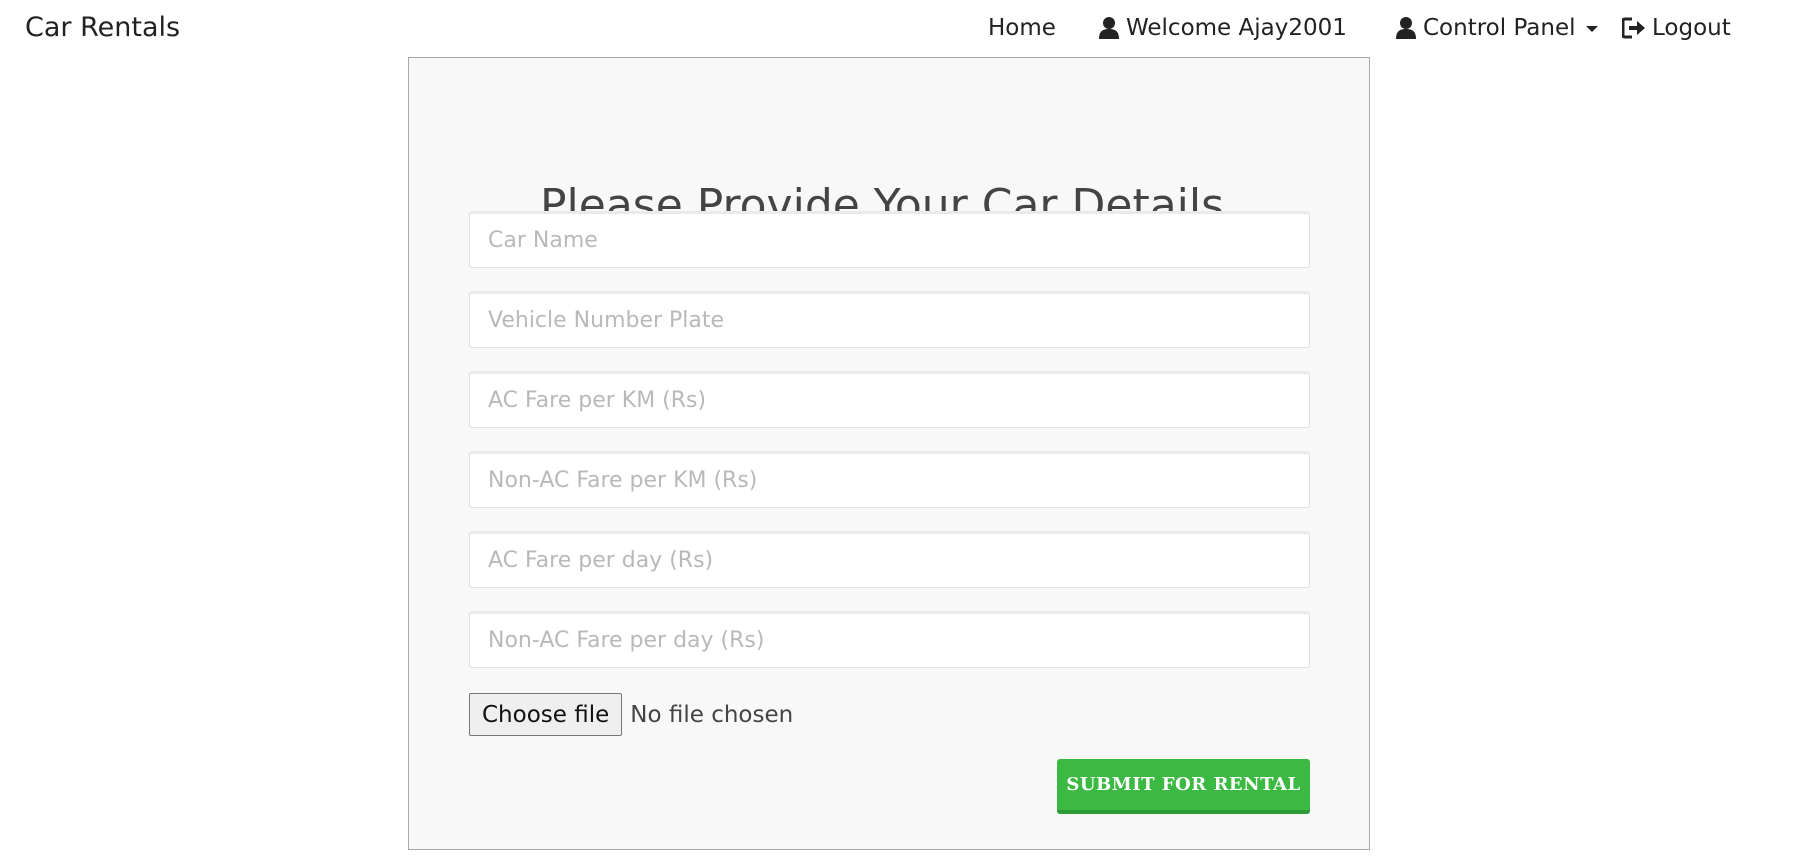 The image size is (1807, 859). I want to click on logout-icon, so click(1634, 28).